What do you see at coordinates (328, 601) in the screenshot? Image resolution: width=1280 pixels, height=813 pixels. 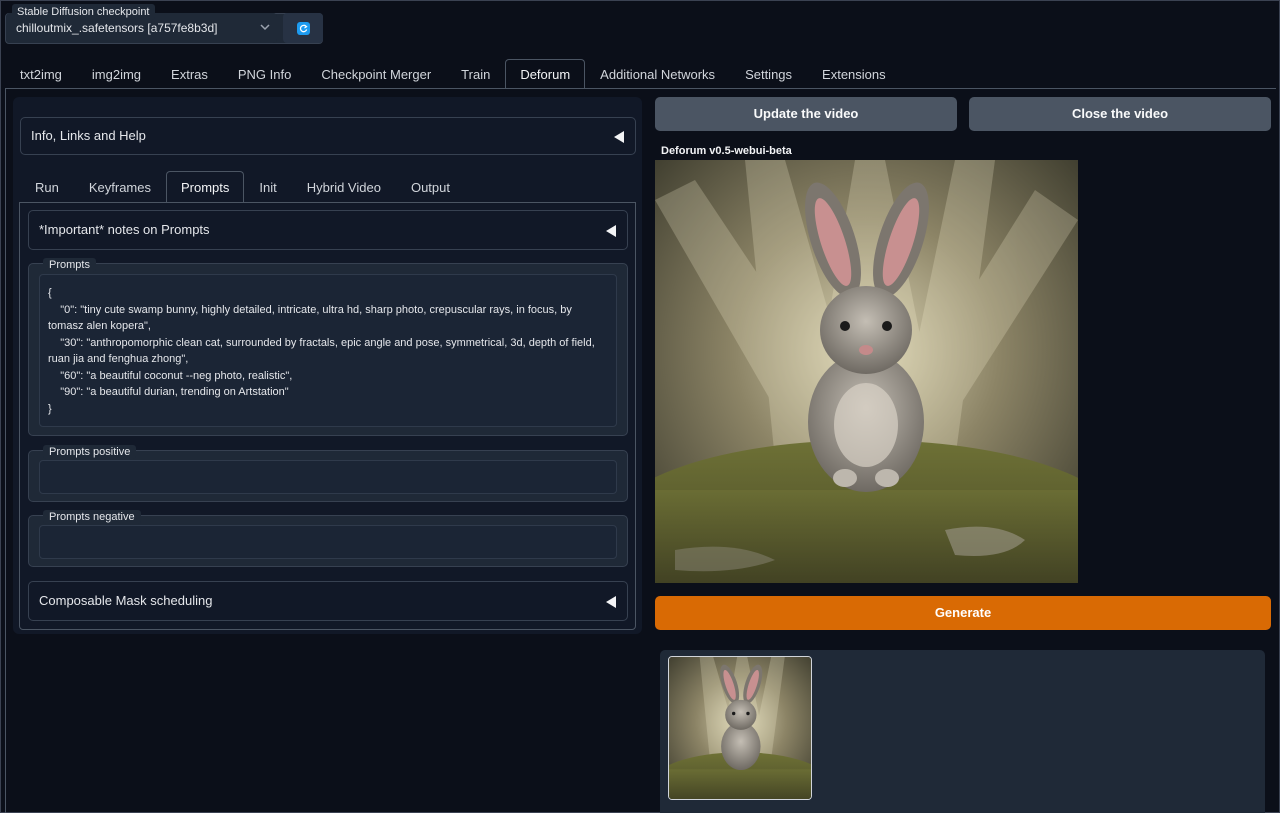 I see `composable-mask-accordion: Composable Mask scheduling` at bounding box center [328, 601].